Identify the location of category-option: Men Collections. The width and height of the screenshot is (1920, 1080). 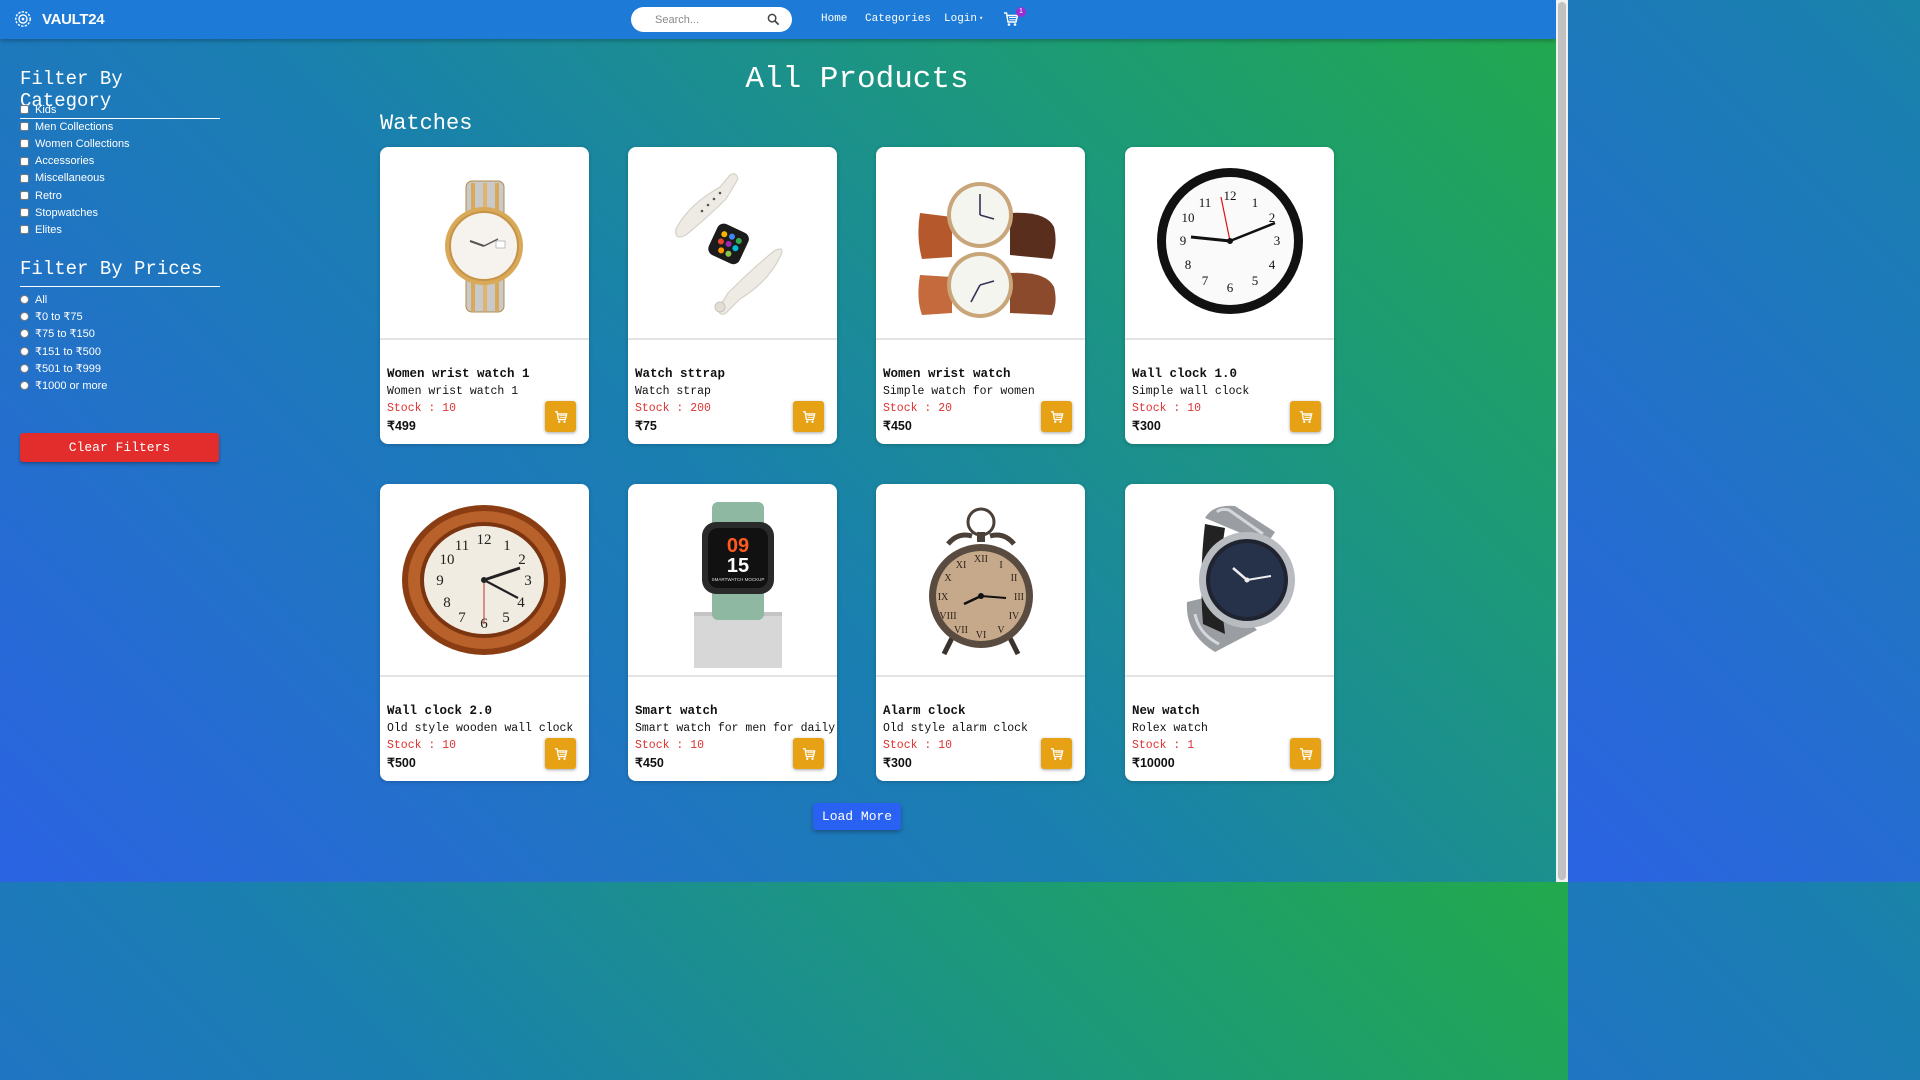
(75, 126).